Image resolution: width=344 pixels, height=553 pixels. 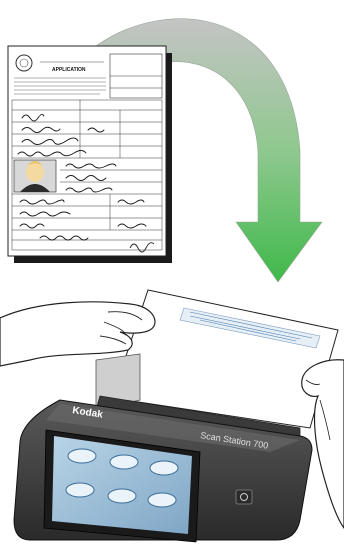 I want to click on power-button, so click(x=244, y=497).